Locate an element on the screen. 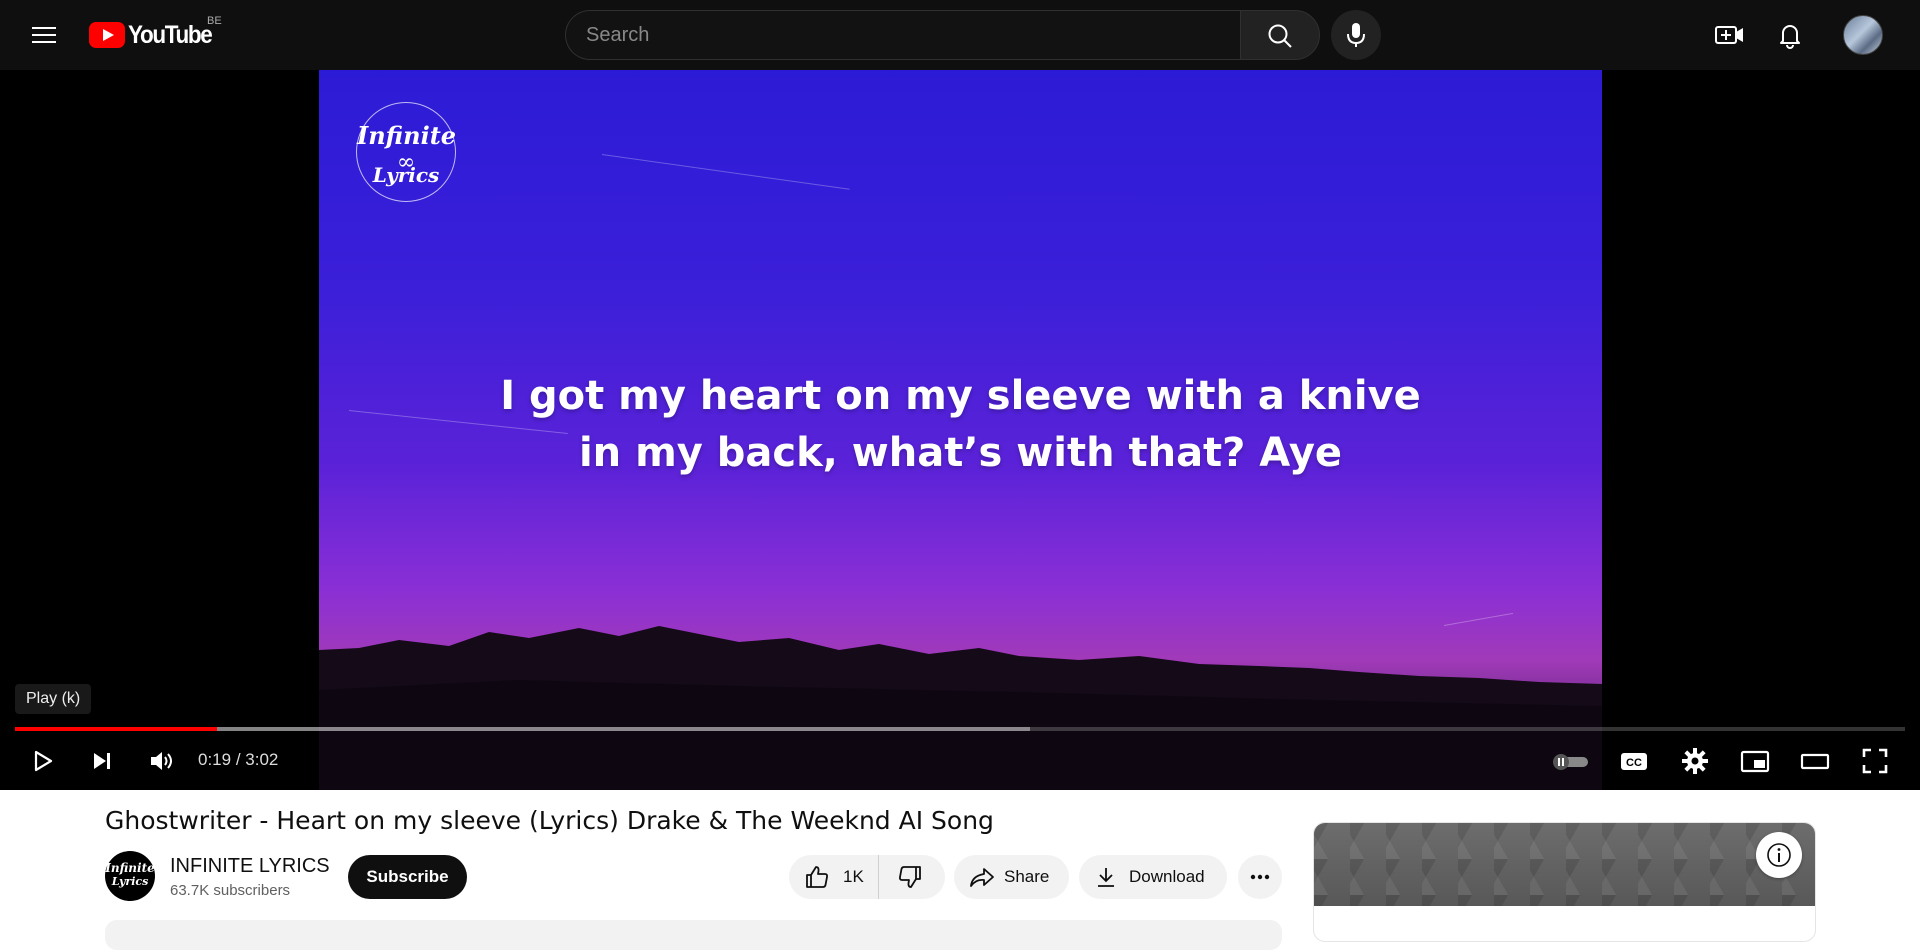 This screenshot has width=1920, height=950. theater-mode-button is located at coordinates (1815, 761).